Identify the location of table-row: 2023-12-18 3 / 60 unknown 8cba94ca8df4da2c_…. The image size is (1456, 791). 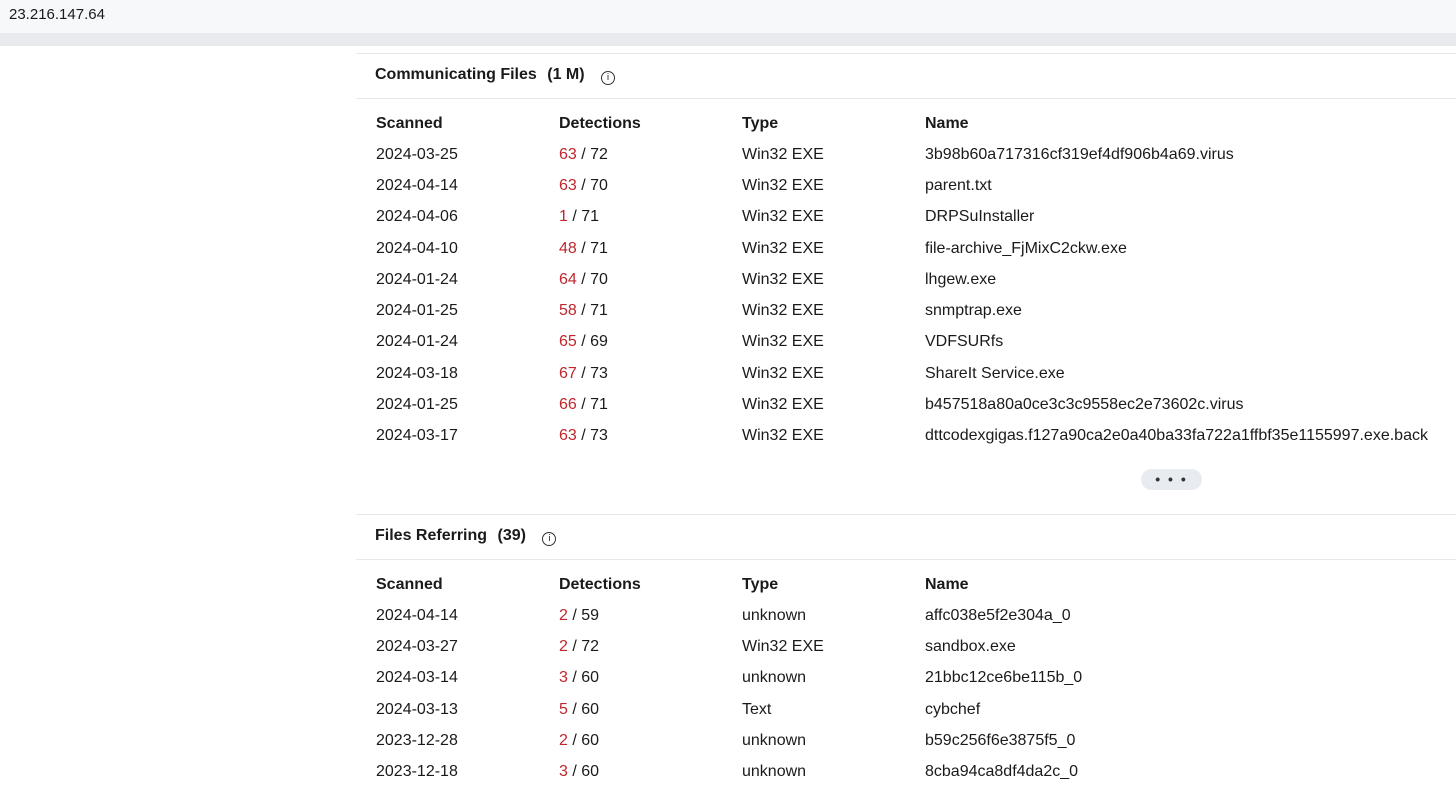
(915, 771).